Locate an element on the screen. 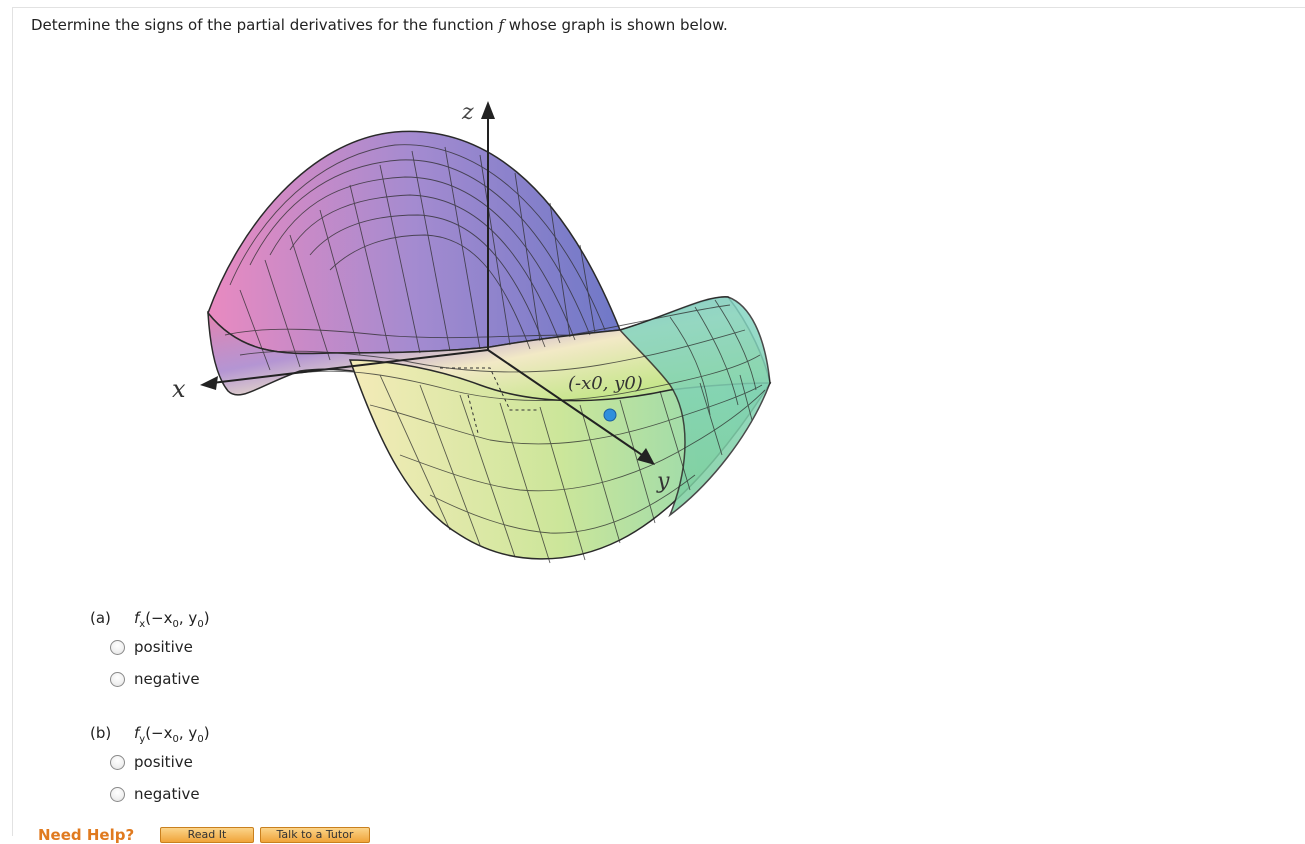 This screenshot has width=1305, height=844. surface-back-hump is located at coordinates (414, 242).